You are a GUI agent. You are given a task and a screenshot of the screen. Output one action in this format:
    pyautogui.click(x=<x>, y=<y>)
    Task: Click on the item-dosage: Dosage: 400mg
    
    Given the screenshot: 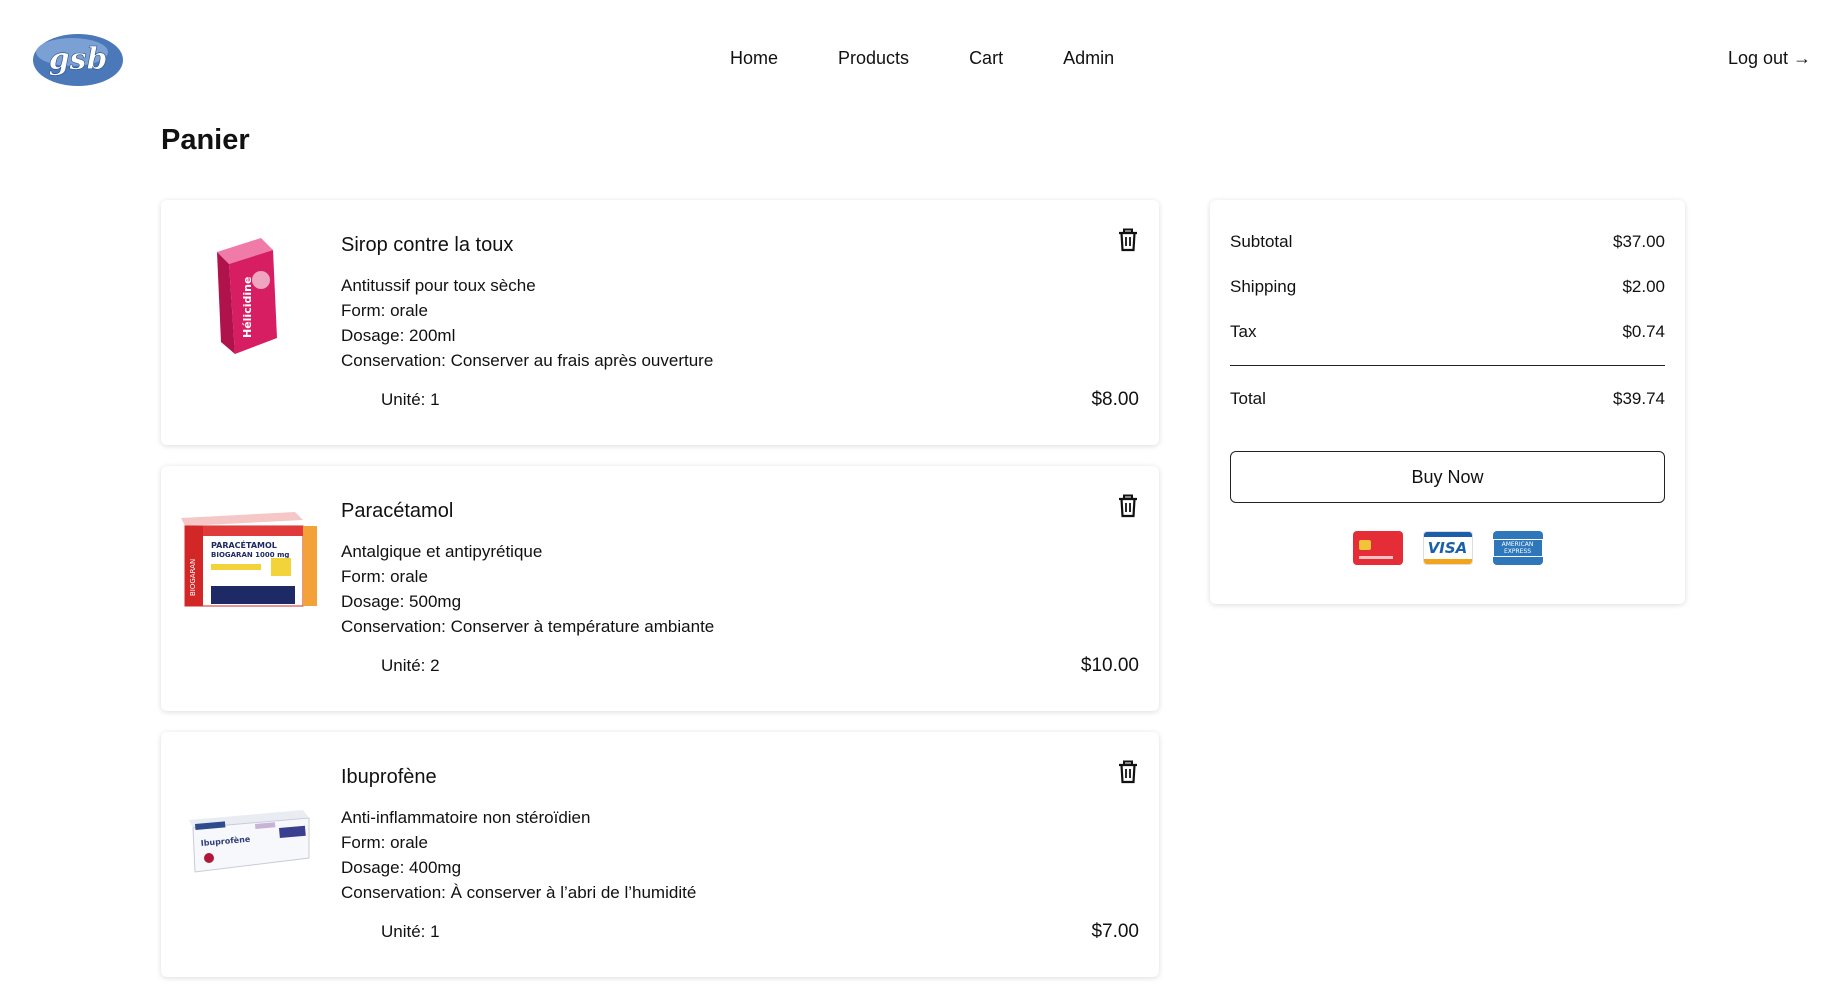 What is the action you would take?
    pyautogui.click(x=401, y=867)
    